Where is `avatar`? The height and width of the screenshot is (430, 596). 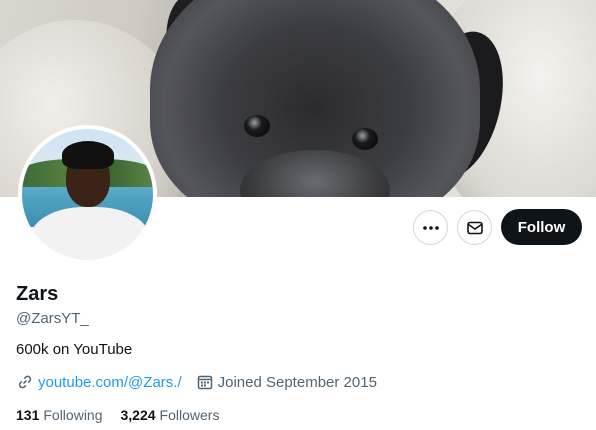 avatar is located at coordinates (87, 194).